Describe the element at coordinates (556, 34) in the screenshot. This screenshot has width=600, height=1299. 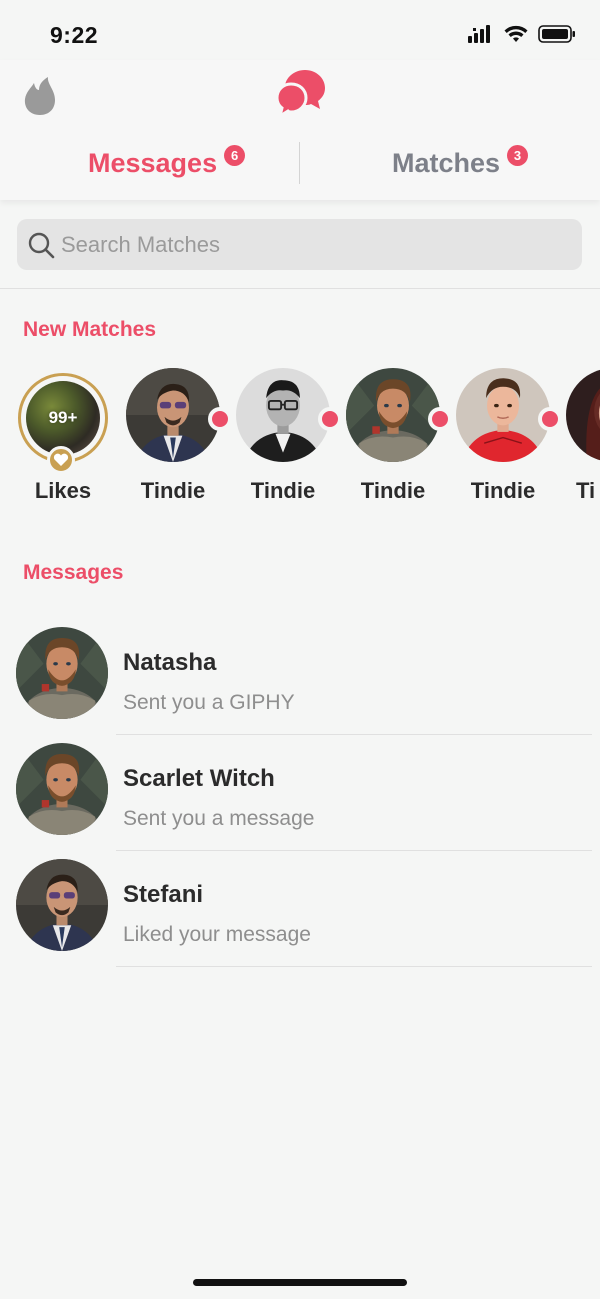
I see `battery-icon` at that location.